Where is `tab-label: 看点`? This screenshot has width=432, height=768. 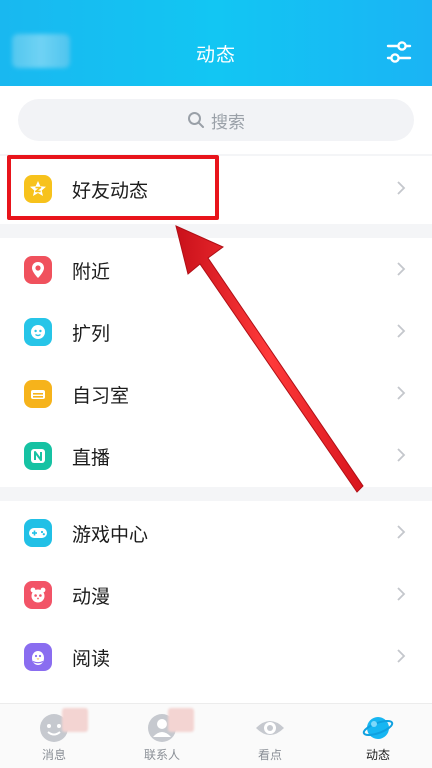 tab-label: 看点 is located at coordinates (269, 755).